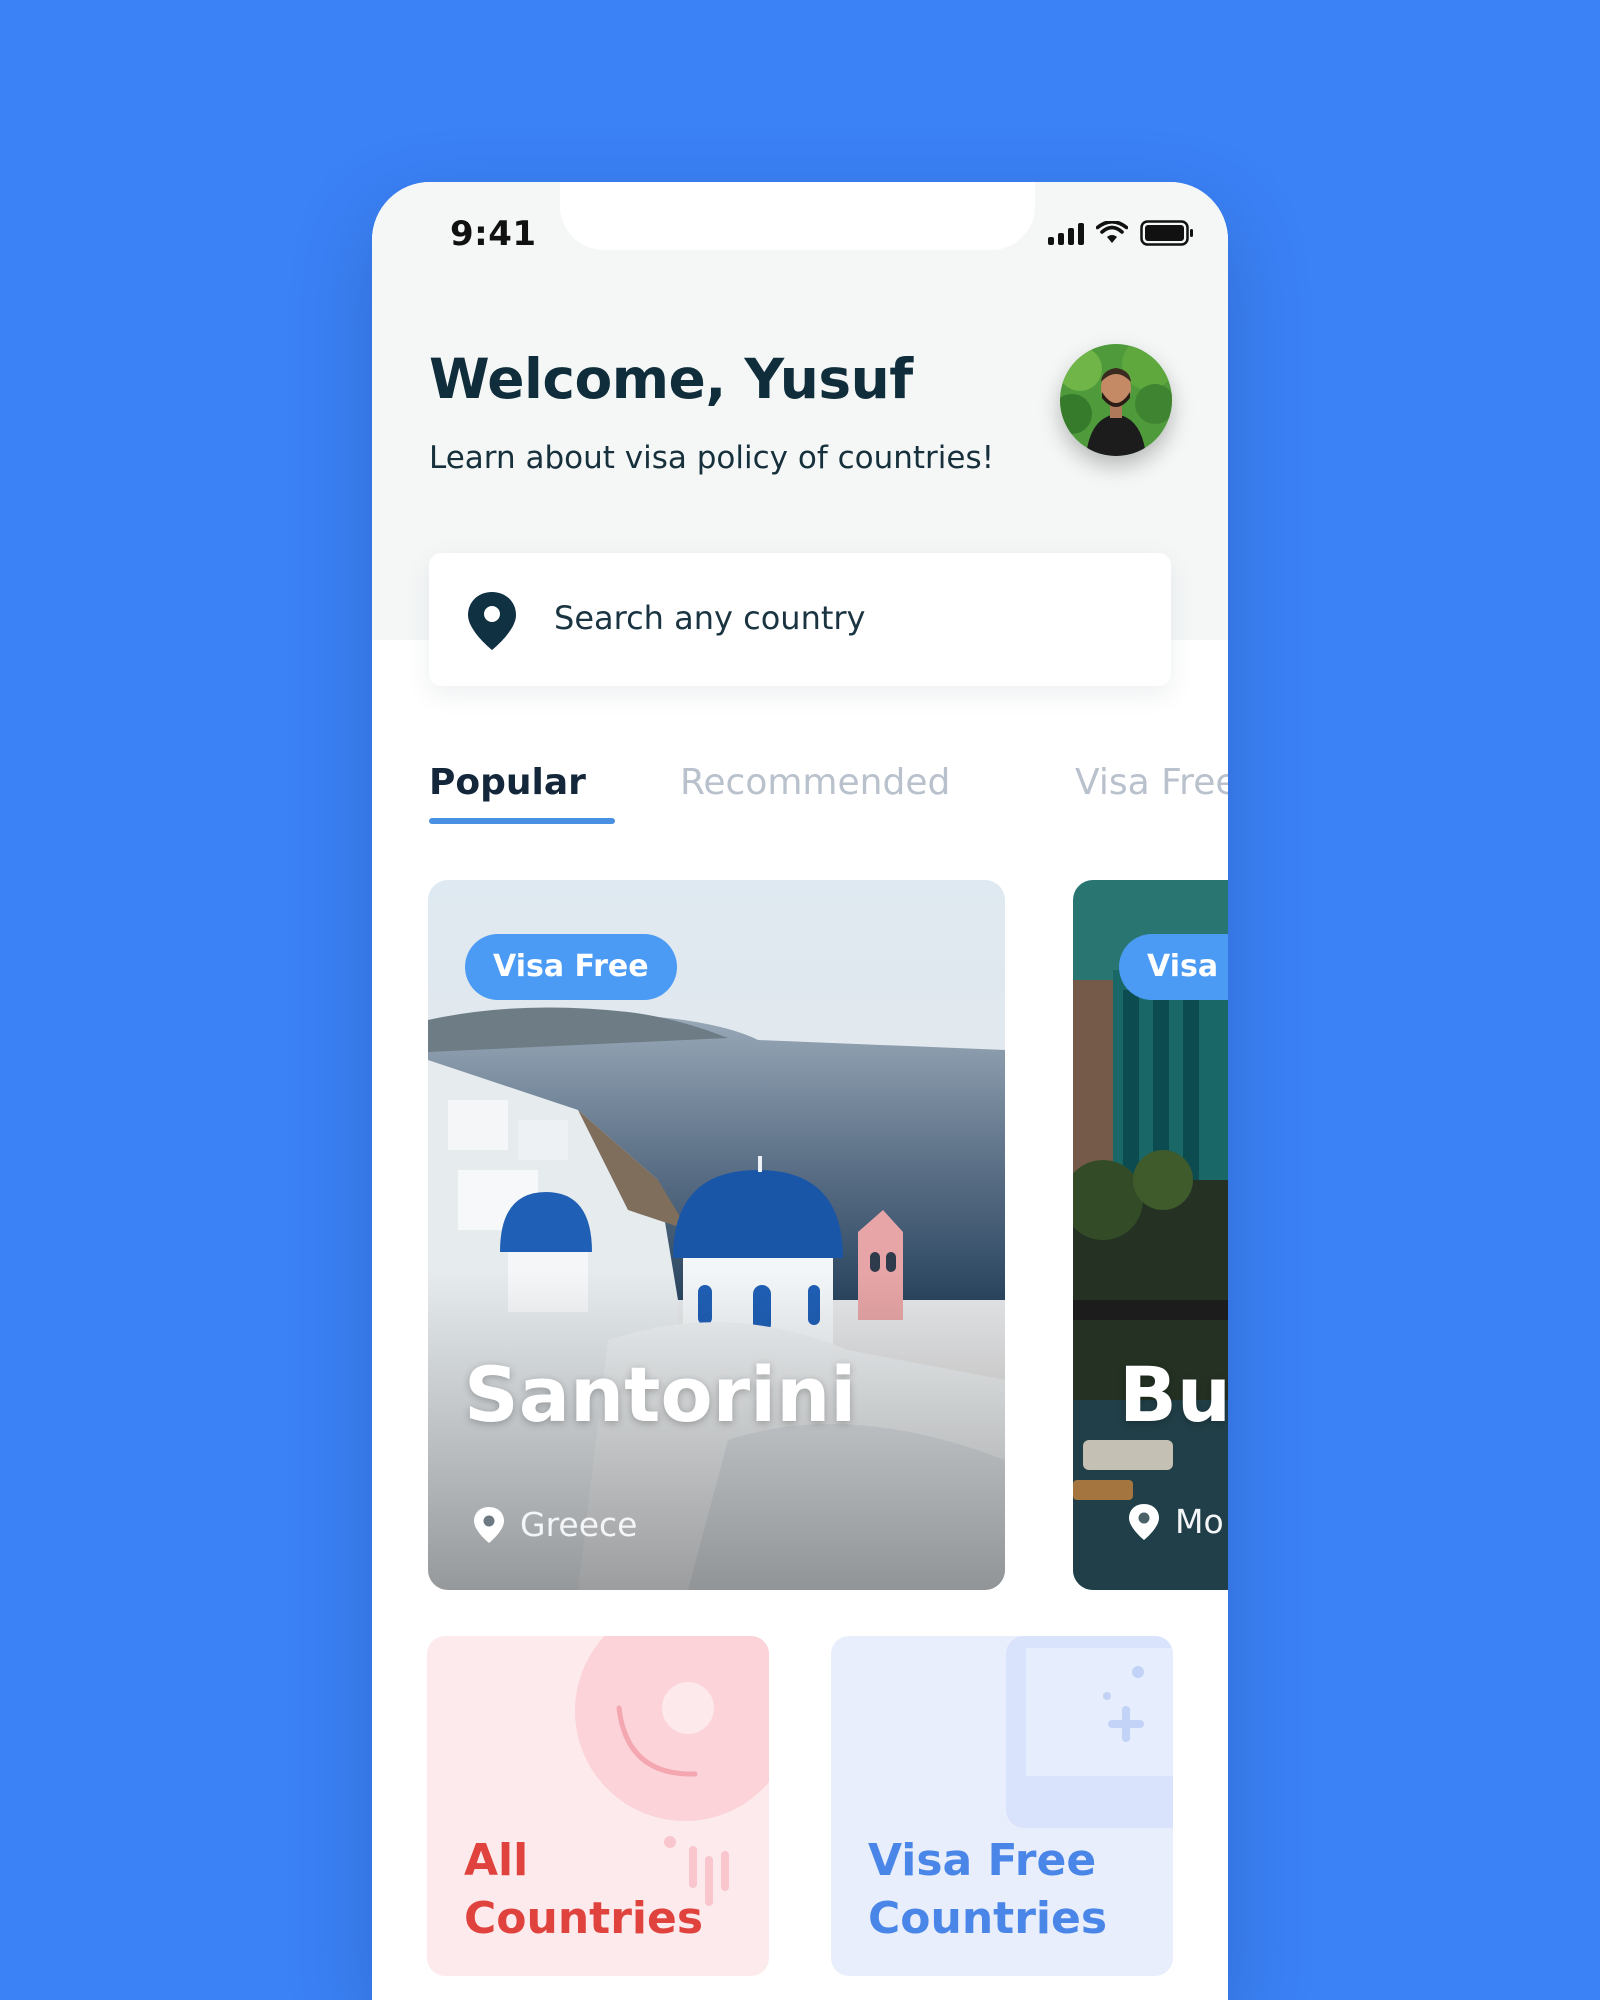 Image resolution: width=1600 pixels, height=2000 pixels. Describe the element at coordinates (1199, 1521) in the screenshot. I see `location-label: Mo` at that location.